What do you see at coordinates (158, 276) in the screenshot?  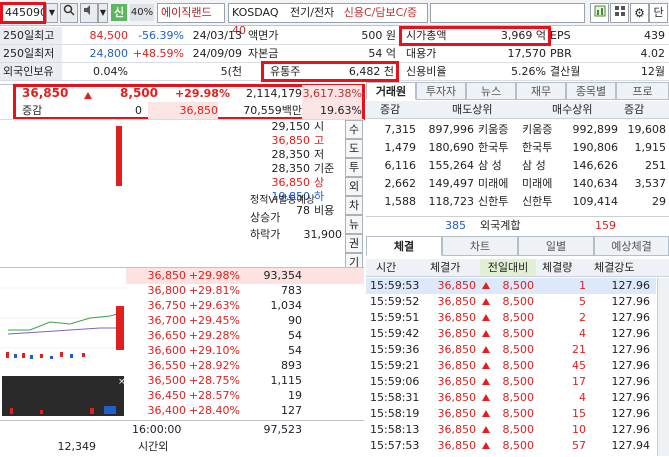 I see `orderbook-price: 36,850` at bounding box center [158, 276].